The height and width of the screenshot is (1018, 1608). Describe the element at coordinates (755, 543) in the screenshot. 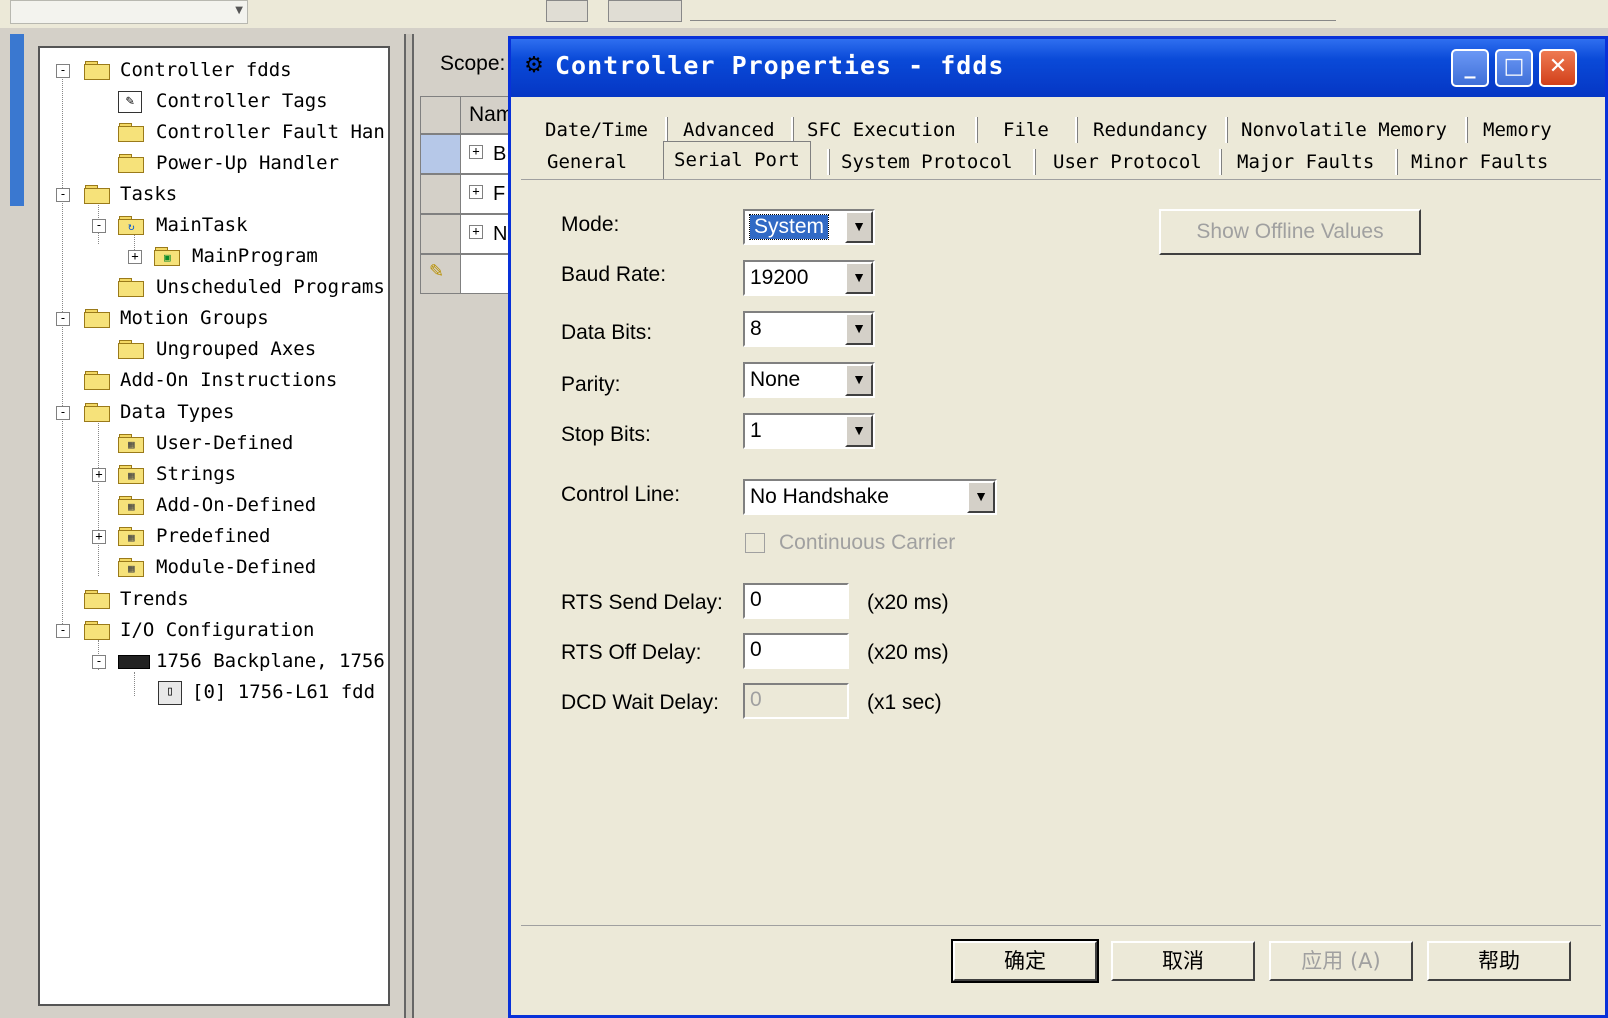

I see `continuous-carrier-checkbox` at that location.